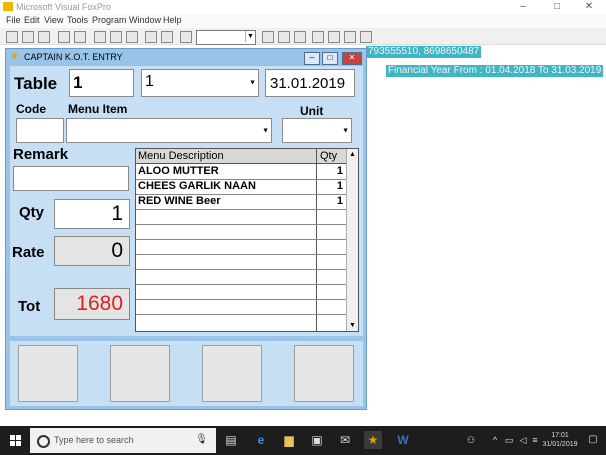 The width and height of the screenshot is (606, 455). I want to click on menu-window: Window, so click(145, 20).